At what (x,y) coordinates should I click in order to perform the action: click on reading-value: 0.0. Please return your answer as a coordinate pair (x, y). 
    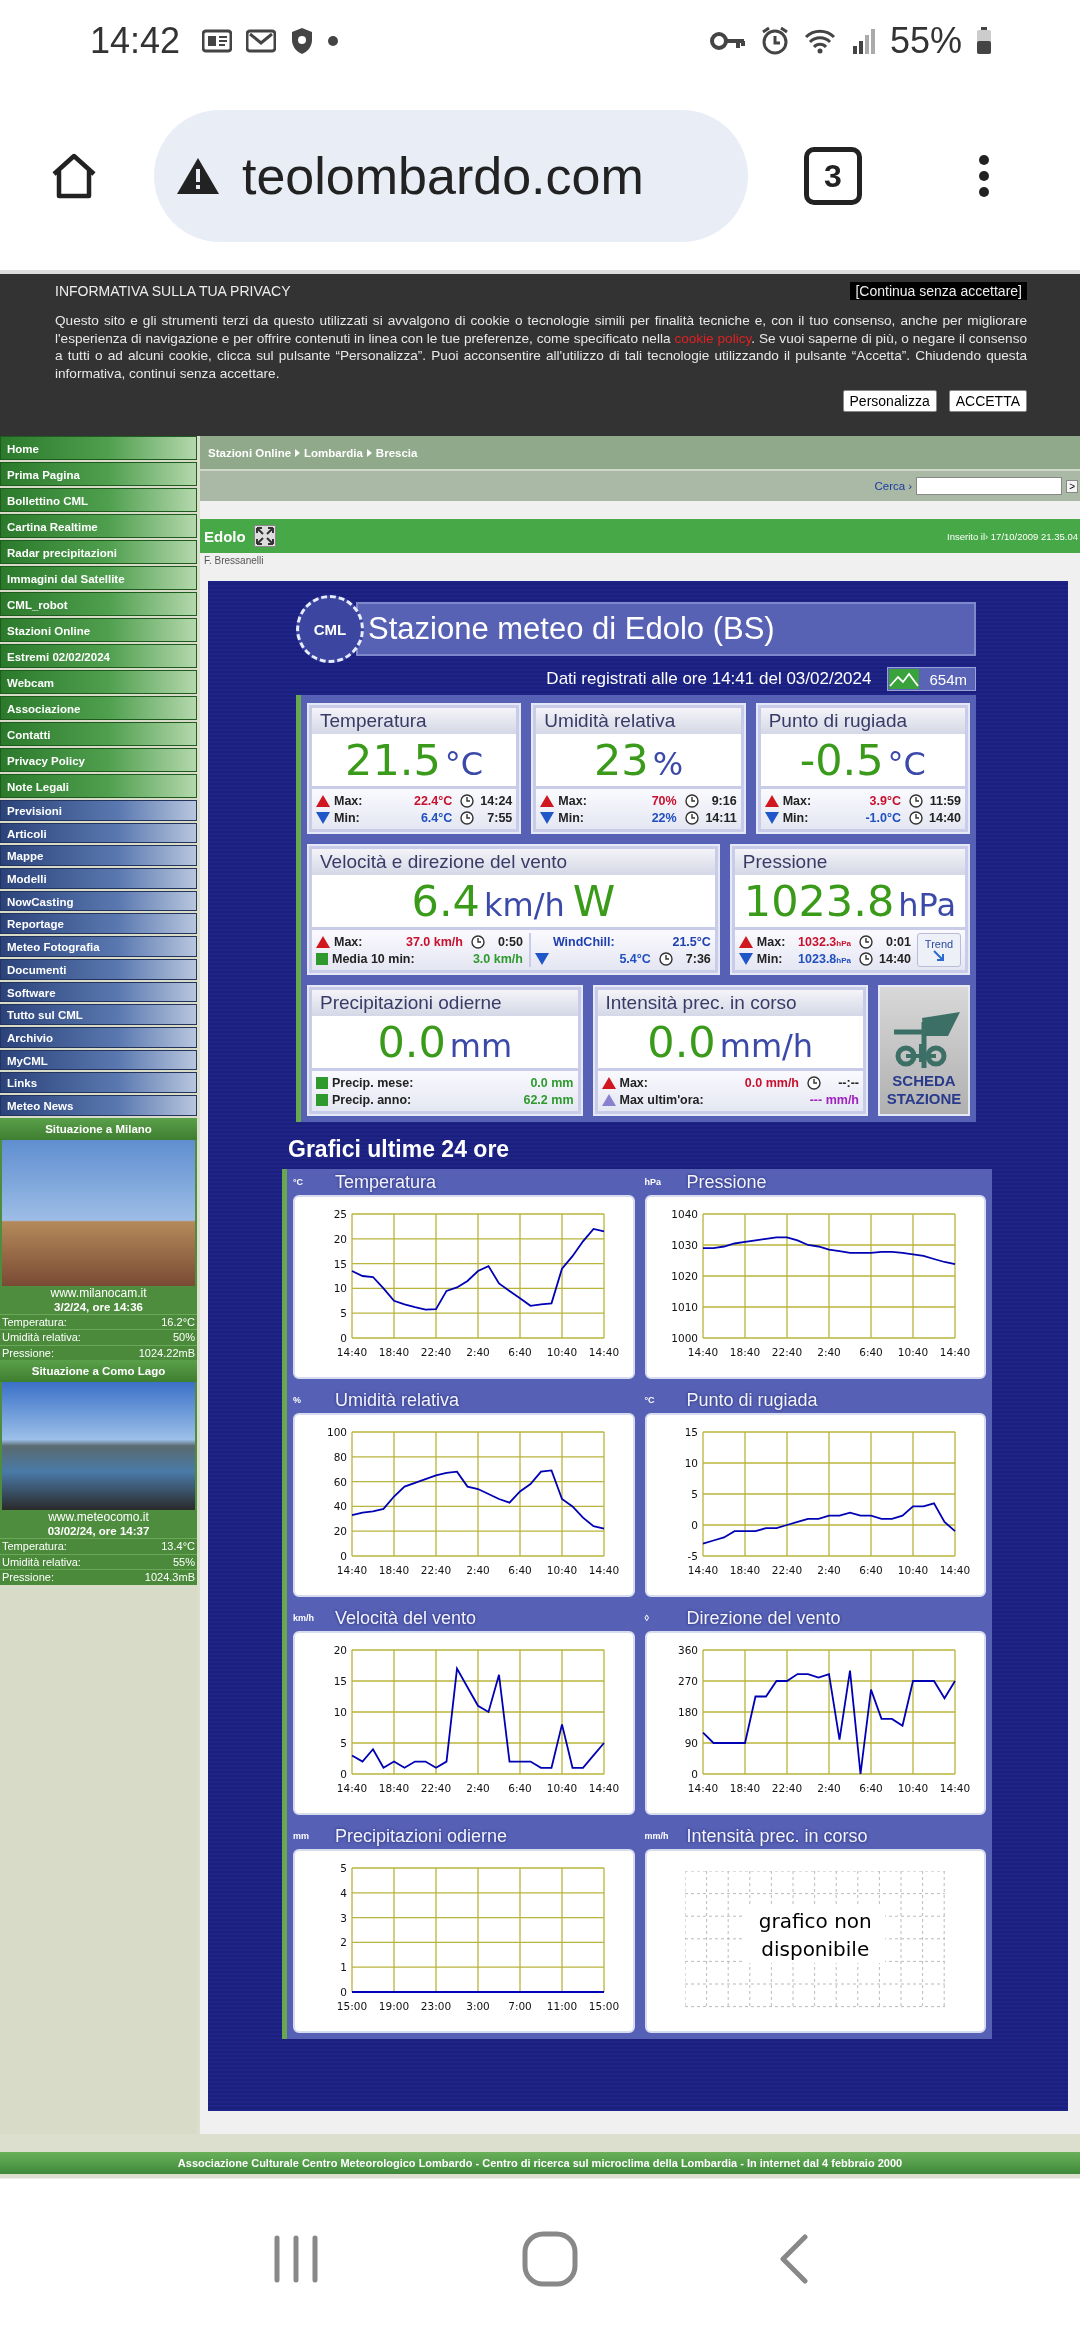
    Looking at the image, I should click on (681, 1042).